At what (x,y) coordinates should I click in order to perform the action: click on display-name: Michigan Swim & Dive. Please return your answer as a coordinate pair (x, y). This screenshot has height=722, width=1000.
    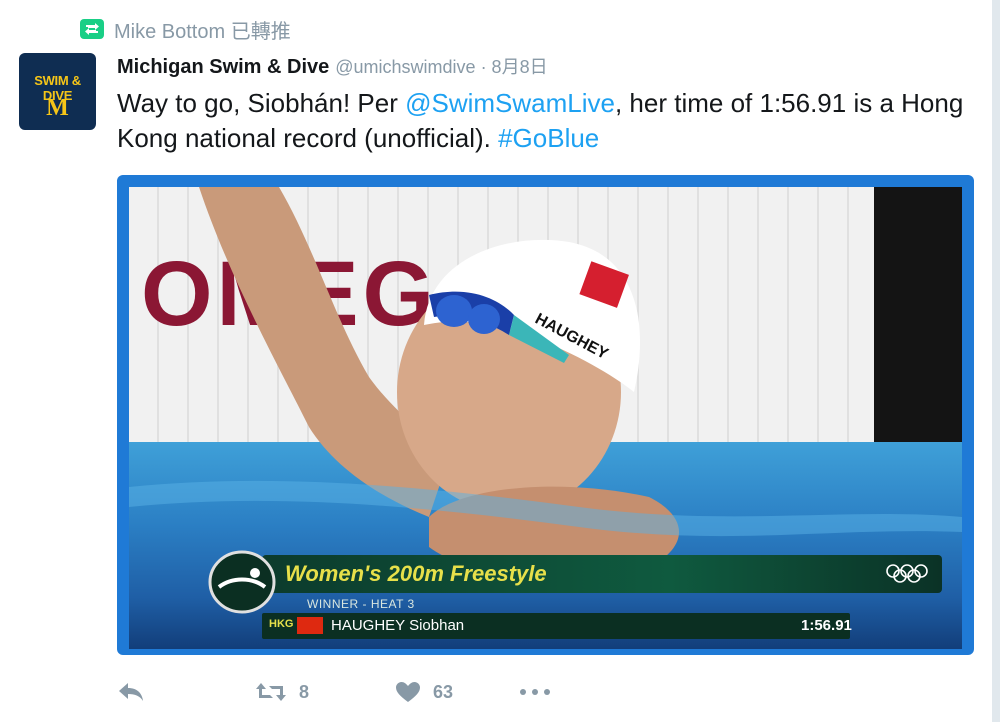
    Looking at the image, I should click on (223, 67).